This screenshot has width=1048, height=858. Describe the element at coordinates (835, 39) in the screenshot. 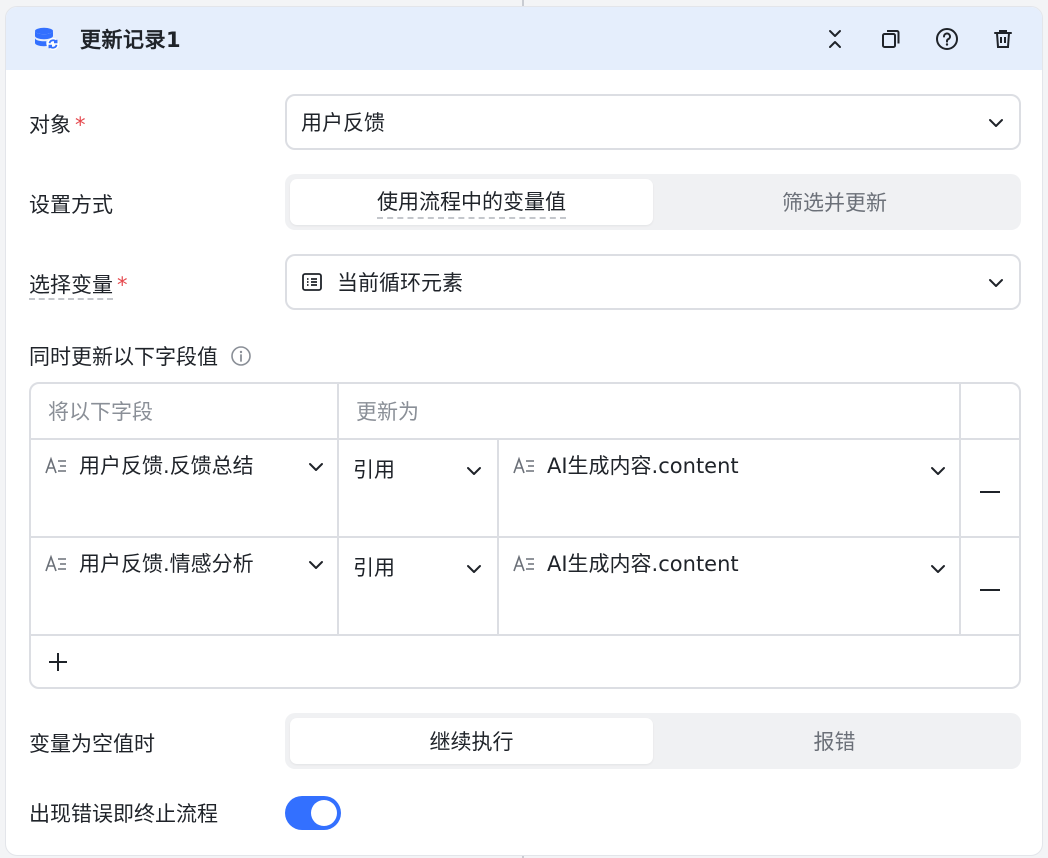

I see `collapse-icon` at that location.